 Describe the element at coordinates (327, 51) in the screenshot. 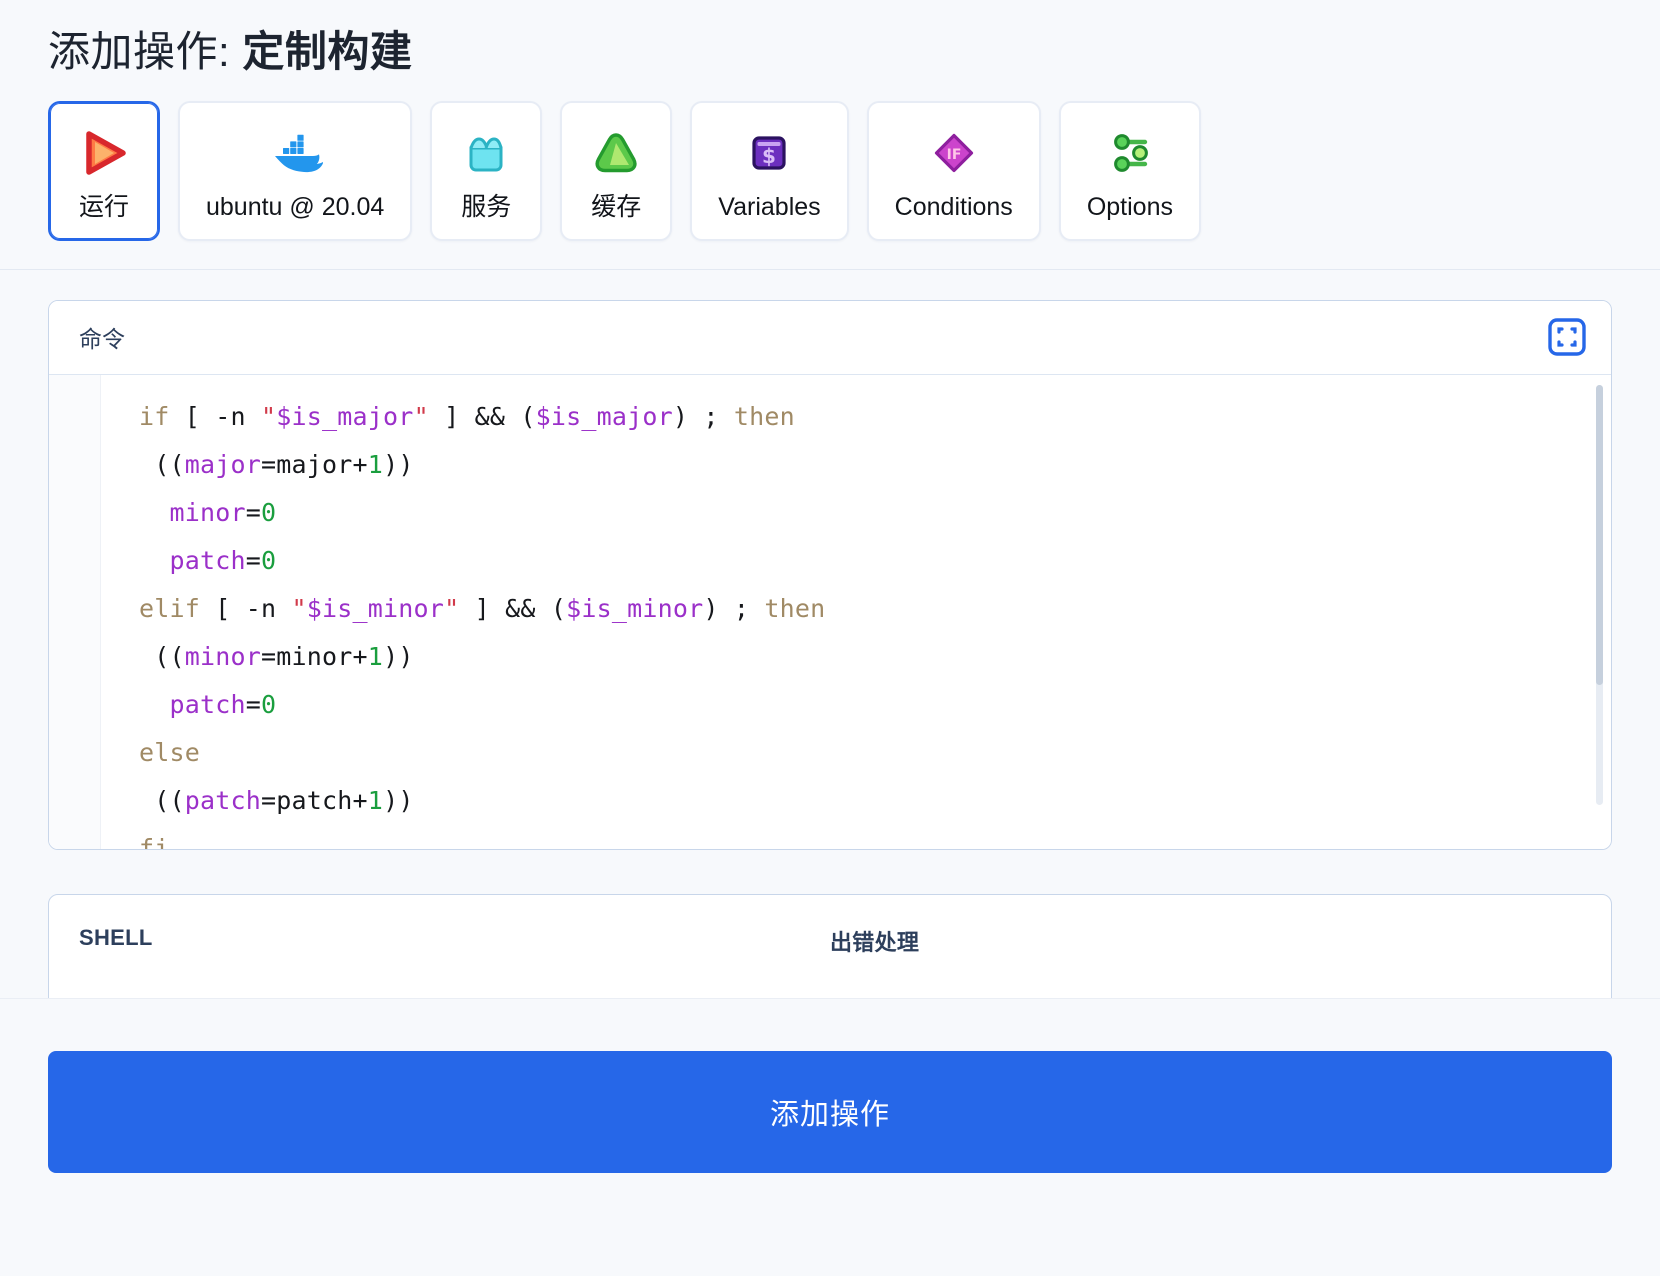

I see `page-title-strong: 定制构建` at that location.